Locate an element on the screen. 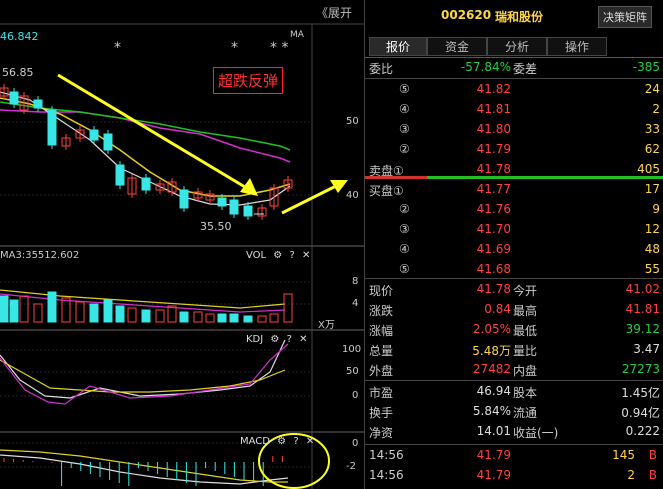  quote-value: 5.48万 is located at coordinates (491, 351).